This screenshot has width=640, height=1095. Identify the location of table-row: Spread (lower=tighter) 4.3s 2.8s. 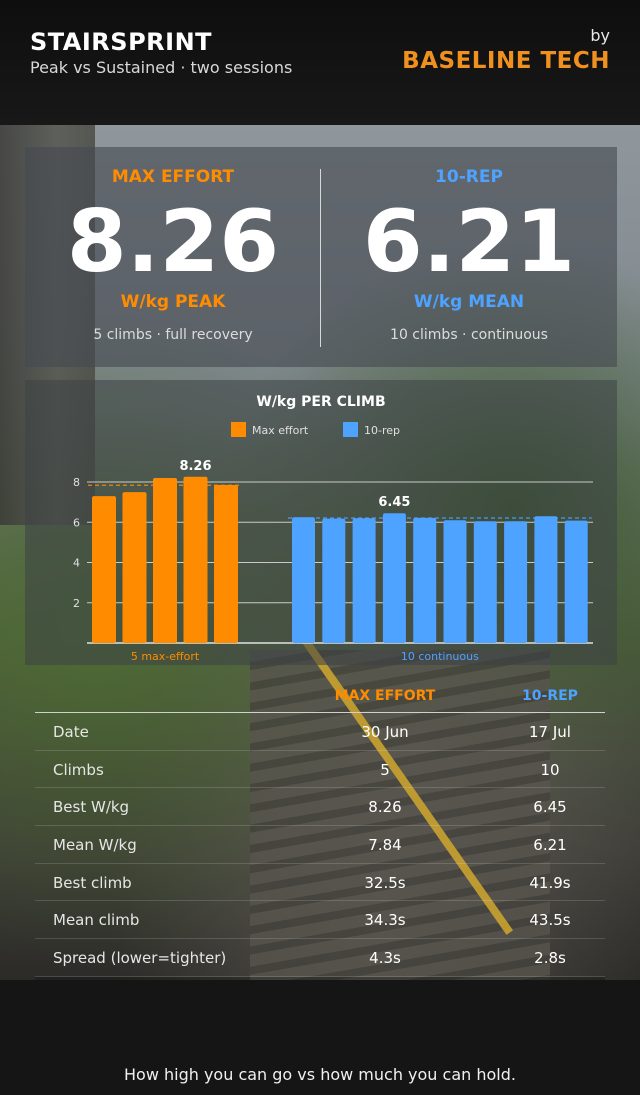
(320, 958).